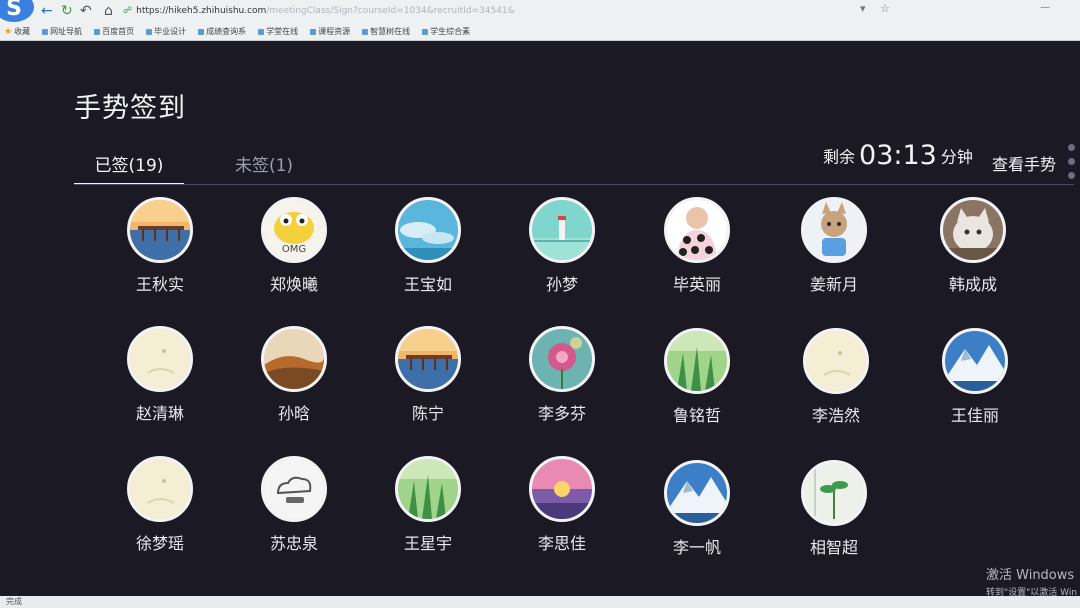  I want to click on bookmark-item: 课程资源, so click(330, 31).